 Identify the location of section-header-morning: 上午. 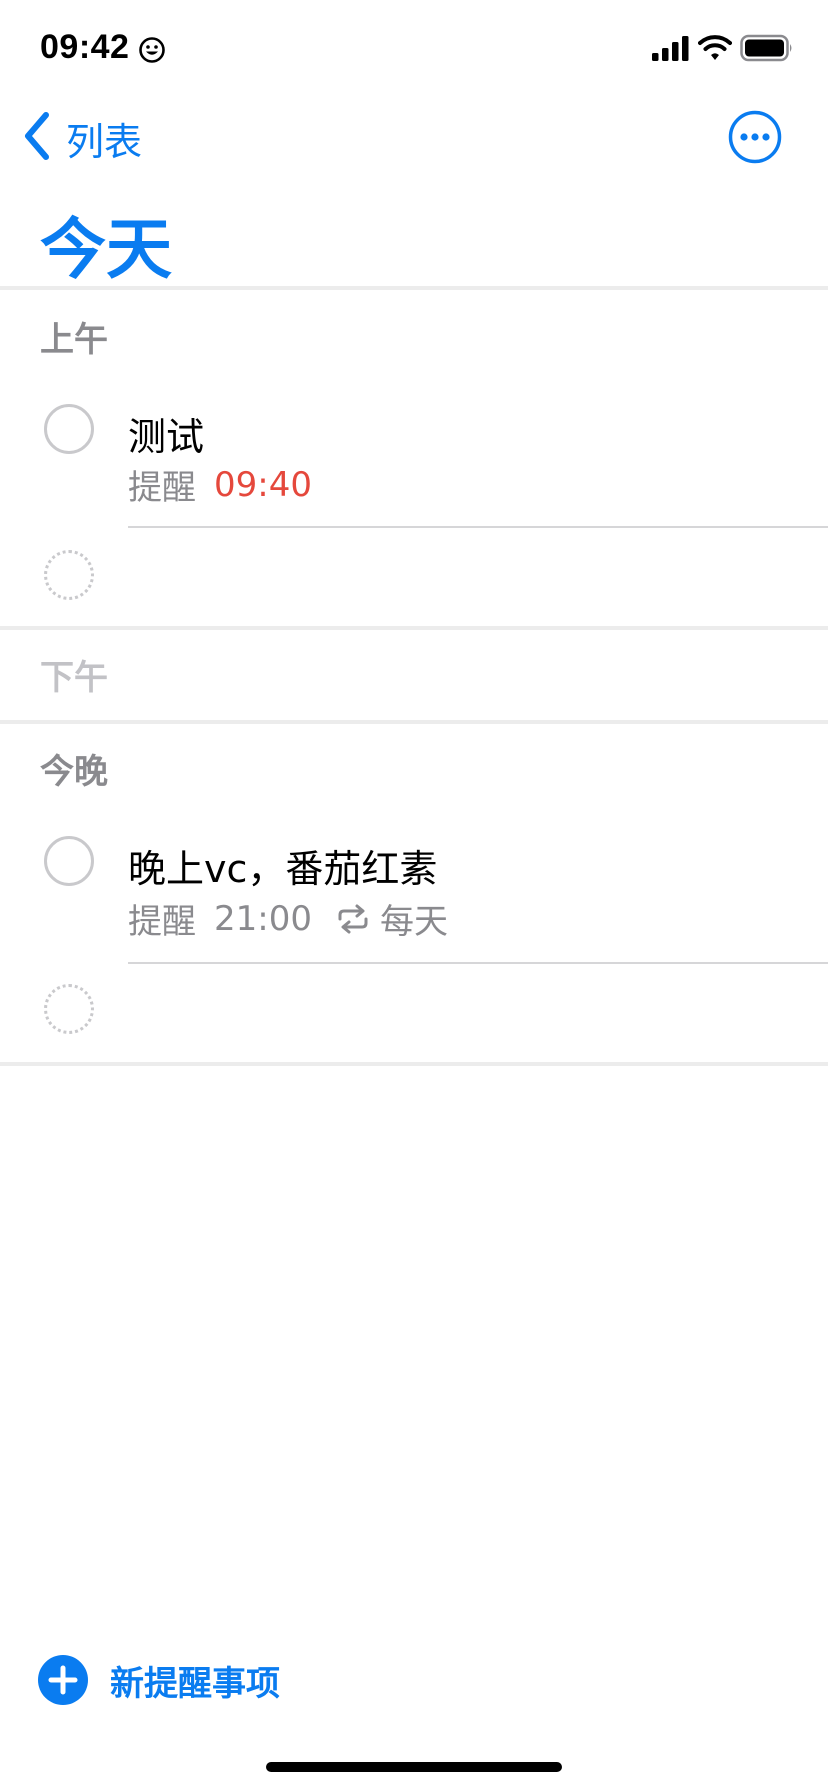
(74, 340).